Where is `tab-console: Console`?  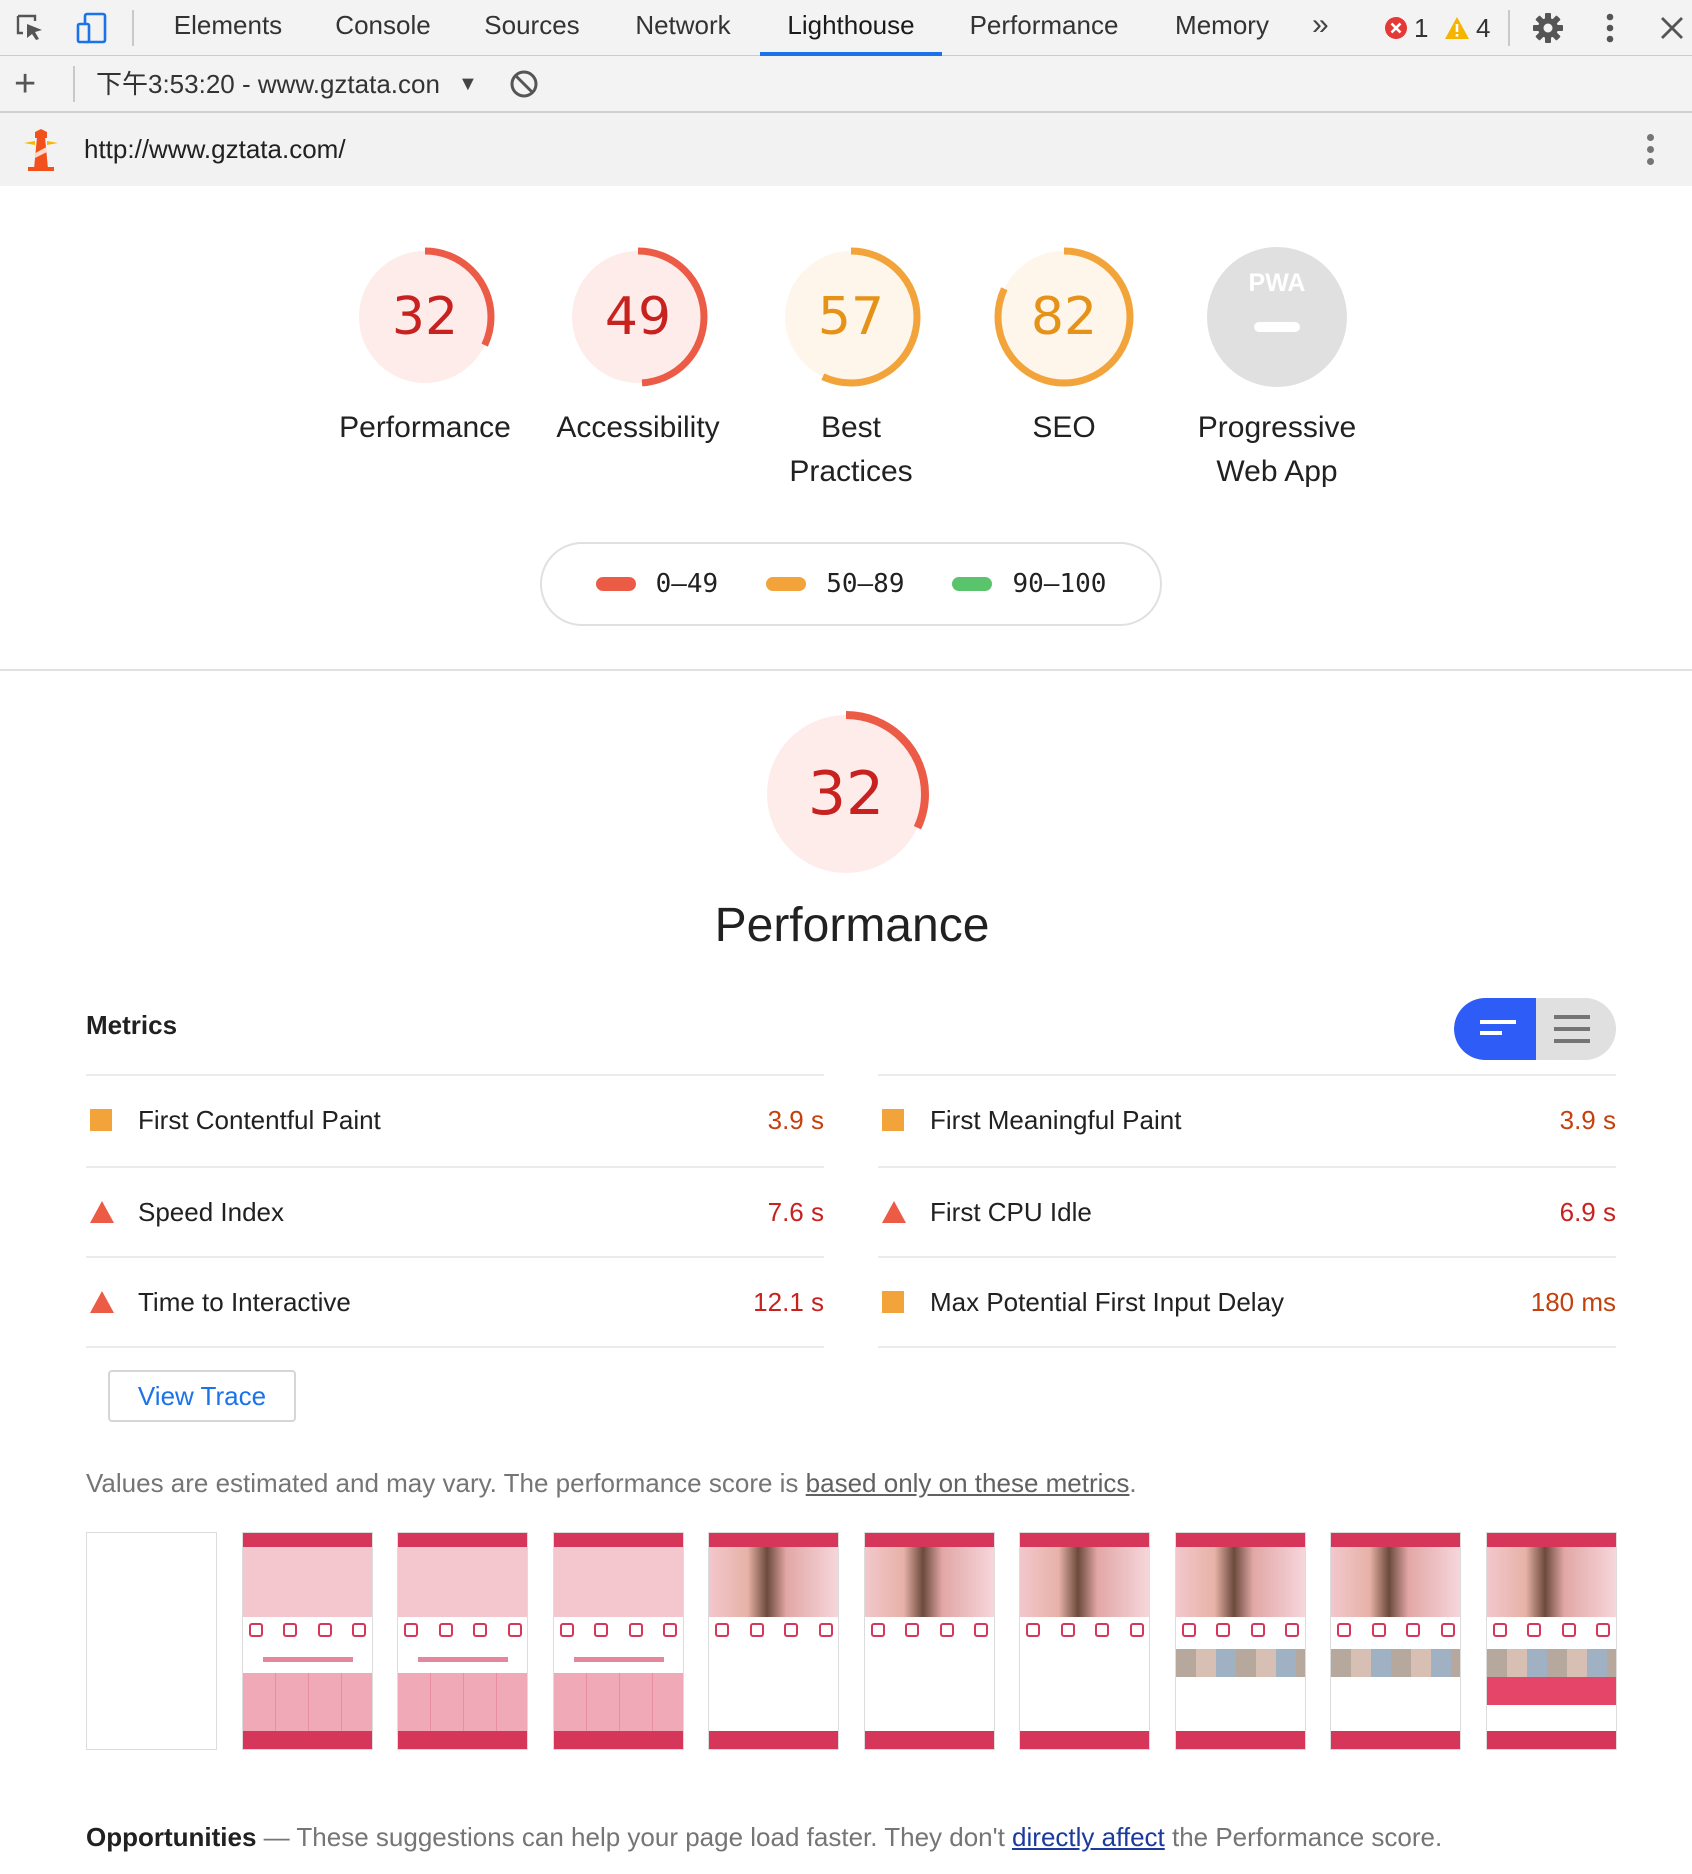
tab-console: Console is located at coordinates (383, 28).